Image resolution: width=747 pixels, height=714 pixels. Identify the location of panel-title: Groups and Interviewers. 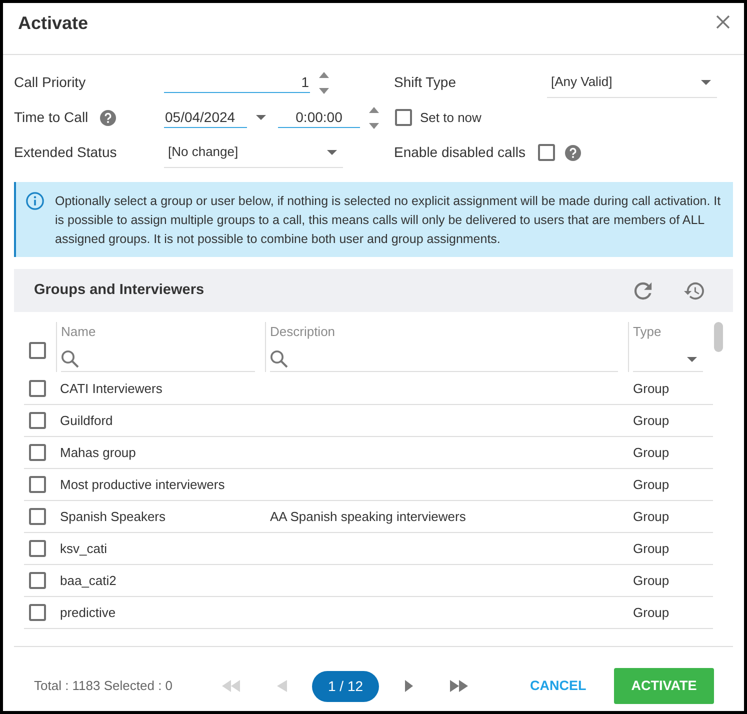
(119, 290).